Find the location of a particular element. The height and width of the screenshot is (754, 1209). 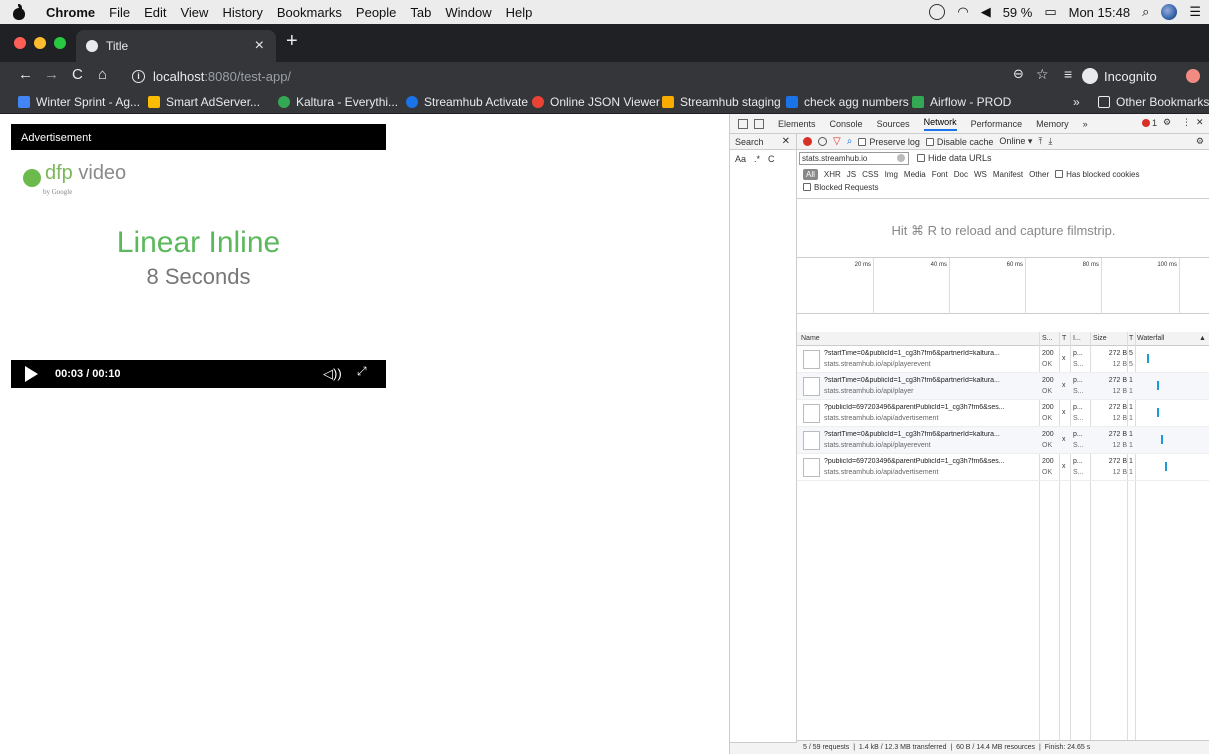

type-filter-media: Media is located at coordinates (915, 174).